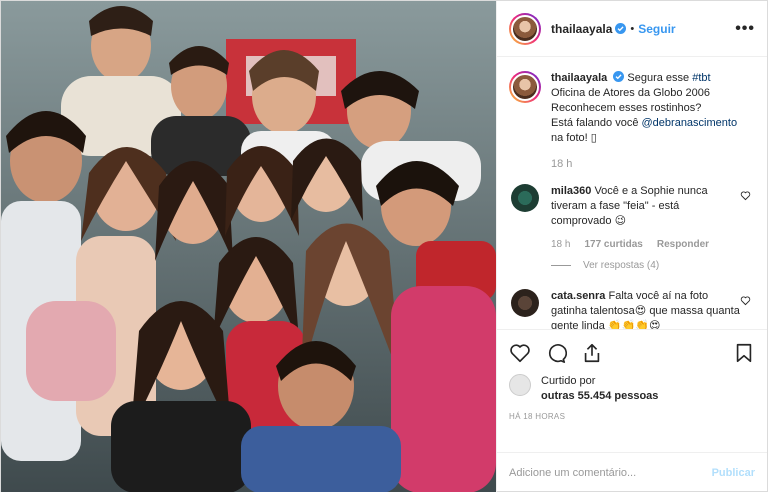 The image size is (768, 492). I want to click on commenter-username: mila360, so click(571, 191).